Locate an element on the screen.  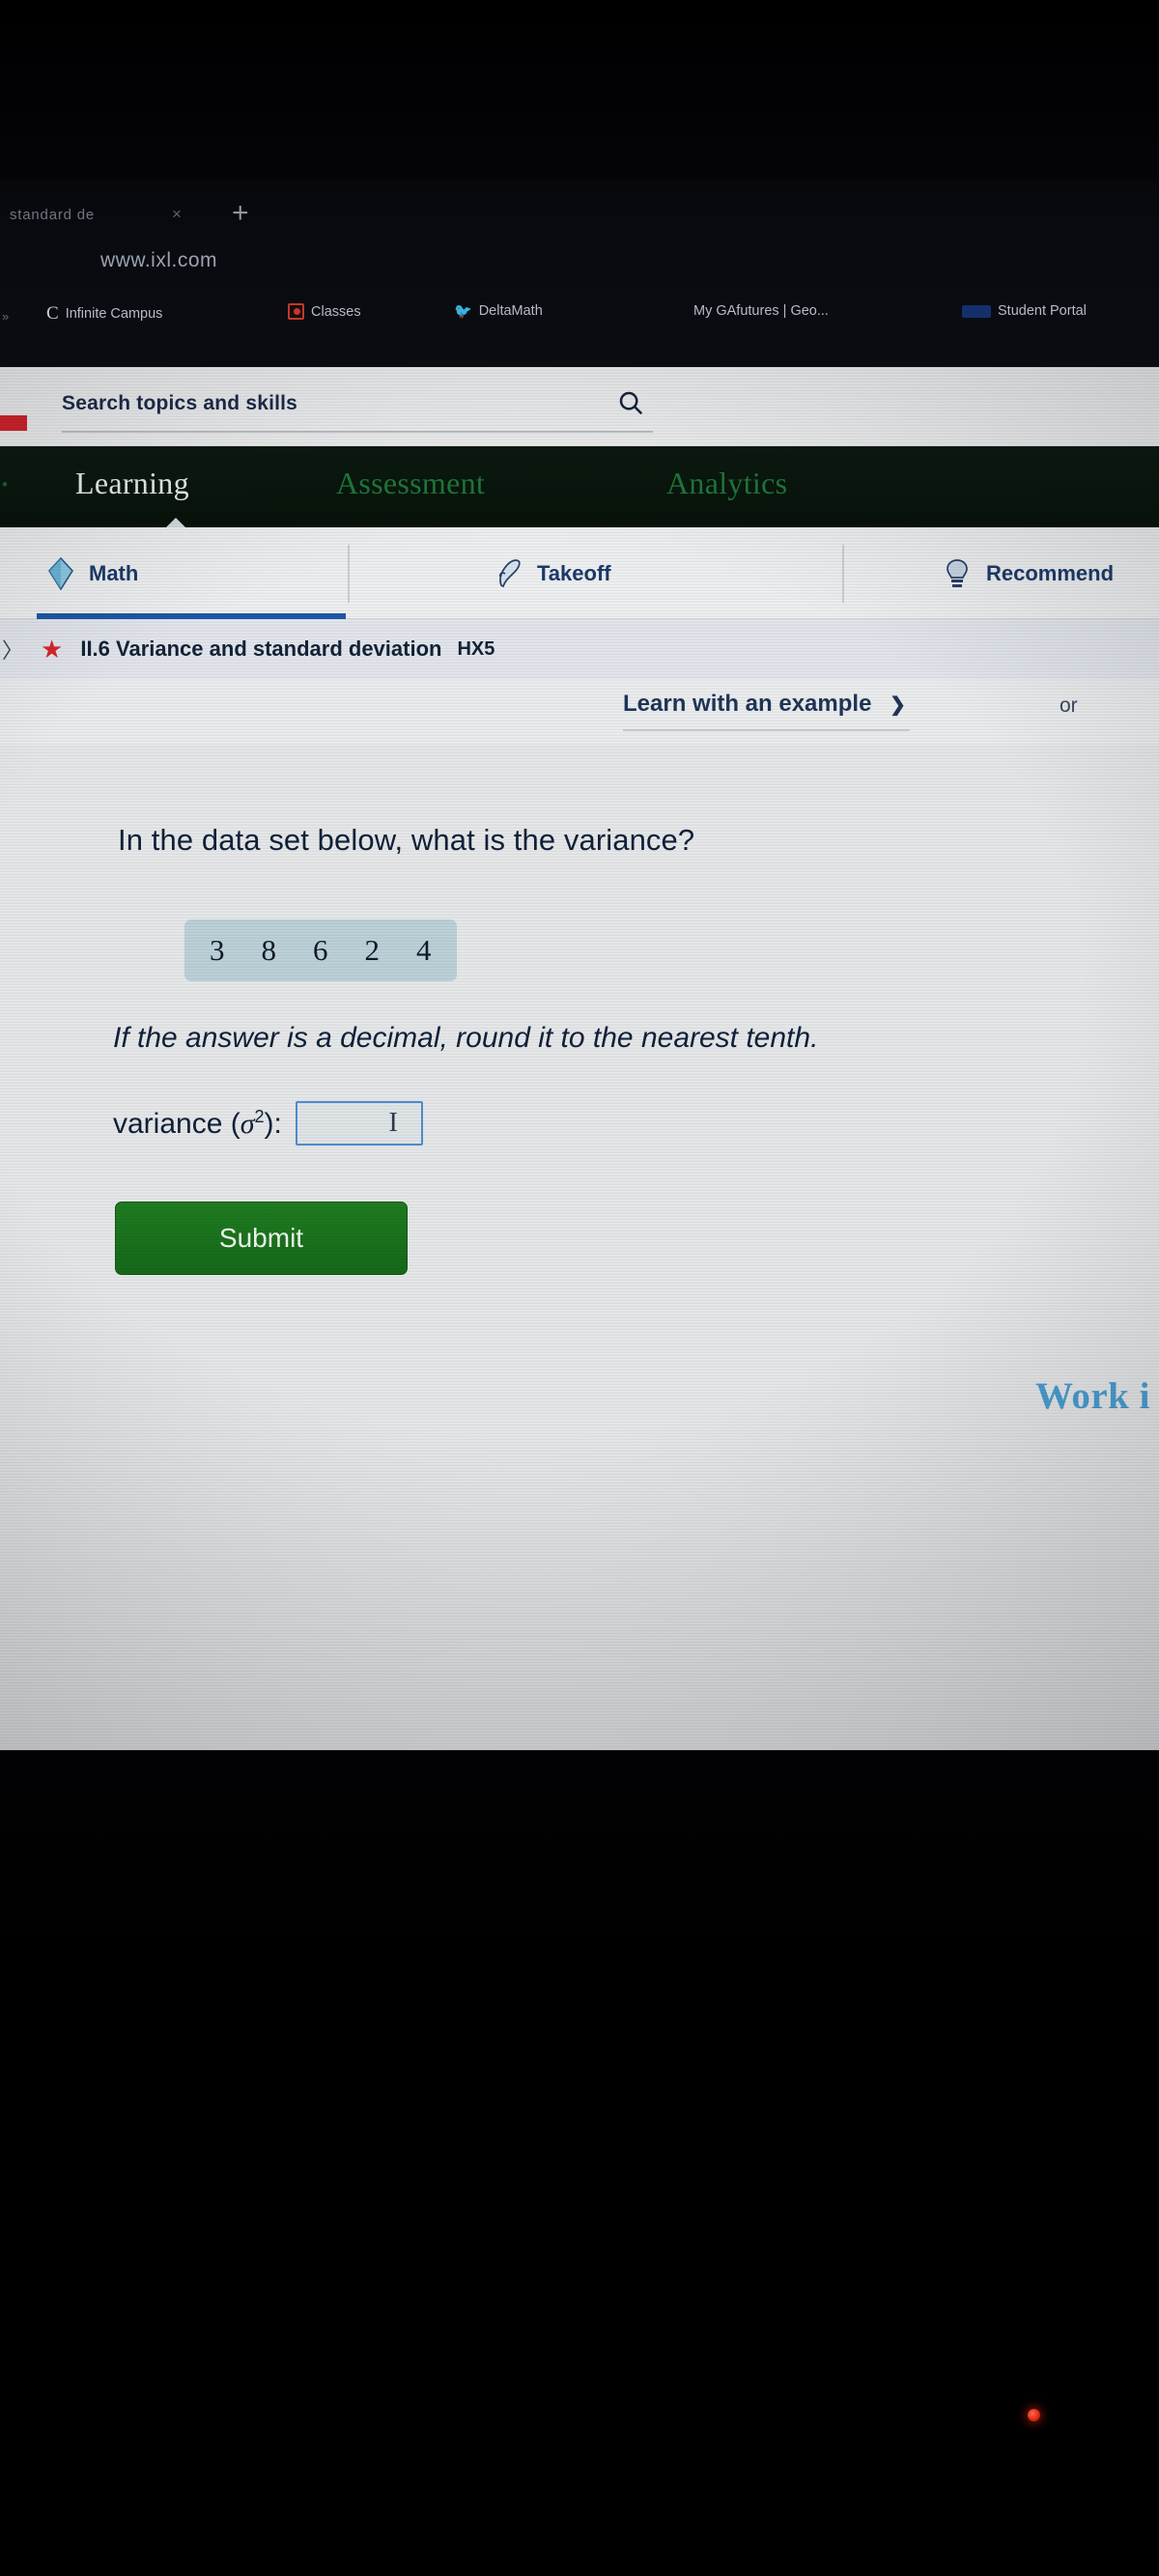
close-icon: × is located at coordinates (177, 214).